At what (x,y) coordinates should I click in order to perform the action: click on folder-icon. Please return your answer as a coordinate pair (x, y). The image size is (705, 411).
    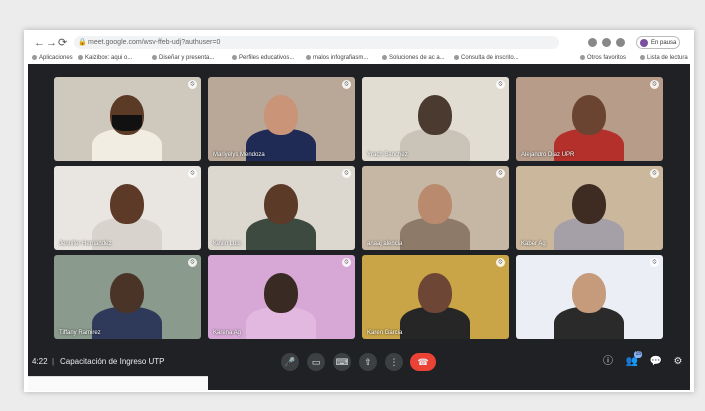
    Looking at the image, I should click on (582, 57).